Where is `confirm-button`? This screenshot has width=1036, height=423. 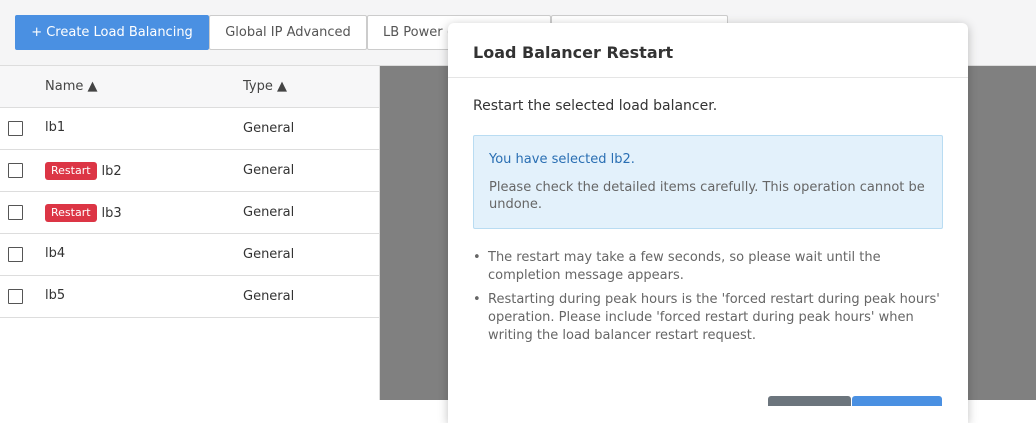
confirm-button is located at coordinates (897, 401).